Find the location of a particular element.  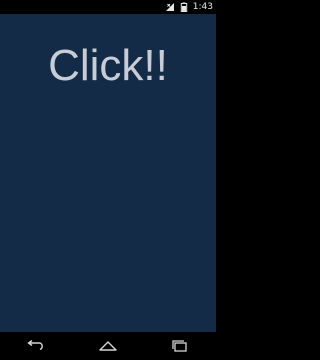

back-button is located at coordinates (36, 346).